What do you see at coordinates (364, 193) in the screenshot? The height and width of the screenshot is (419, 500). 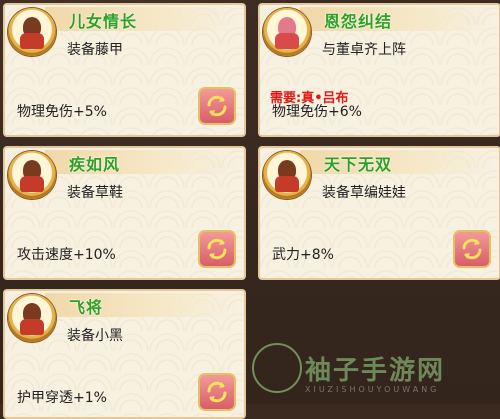 I see `bond-condition: 装备草编娃娃` at bounding box center [364, 193].